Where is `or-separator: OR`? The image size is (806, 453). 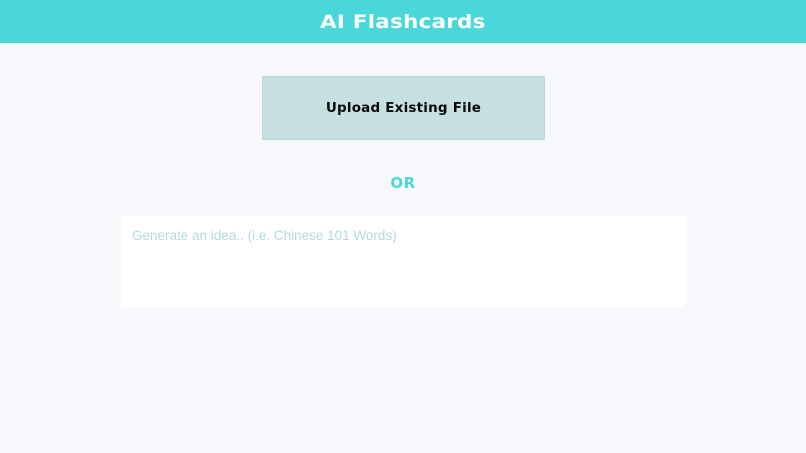 or-separator: OR is located at coordinates (403, 183).